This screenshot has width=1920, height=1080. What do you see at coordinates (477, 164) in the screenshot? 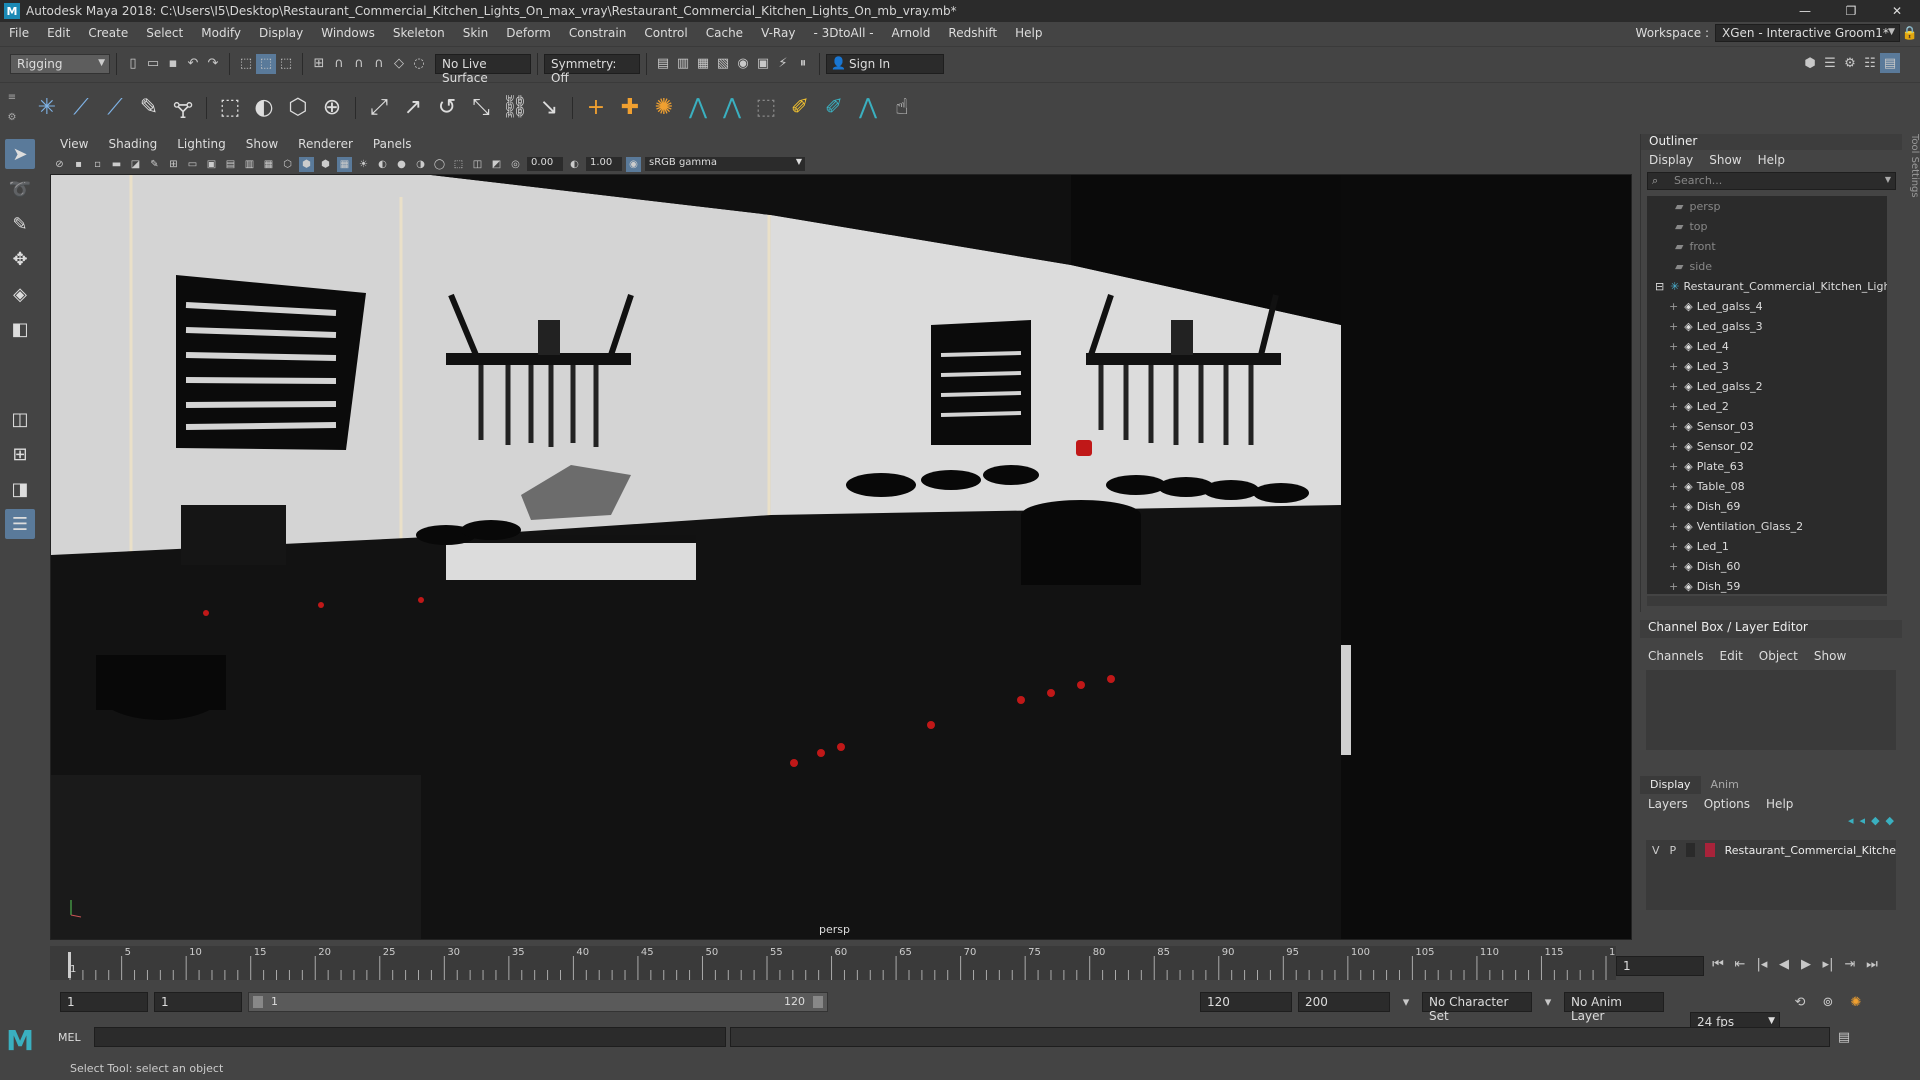
I see `xray-icon: ◫` at bounding box center [477, 164].